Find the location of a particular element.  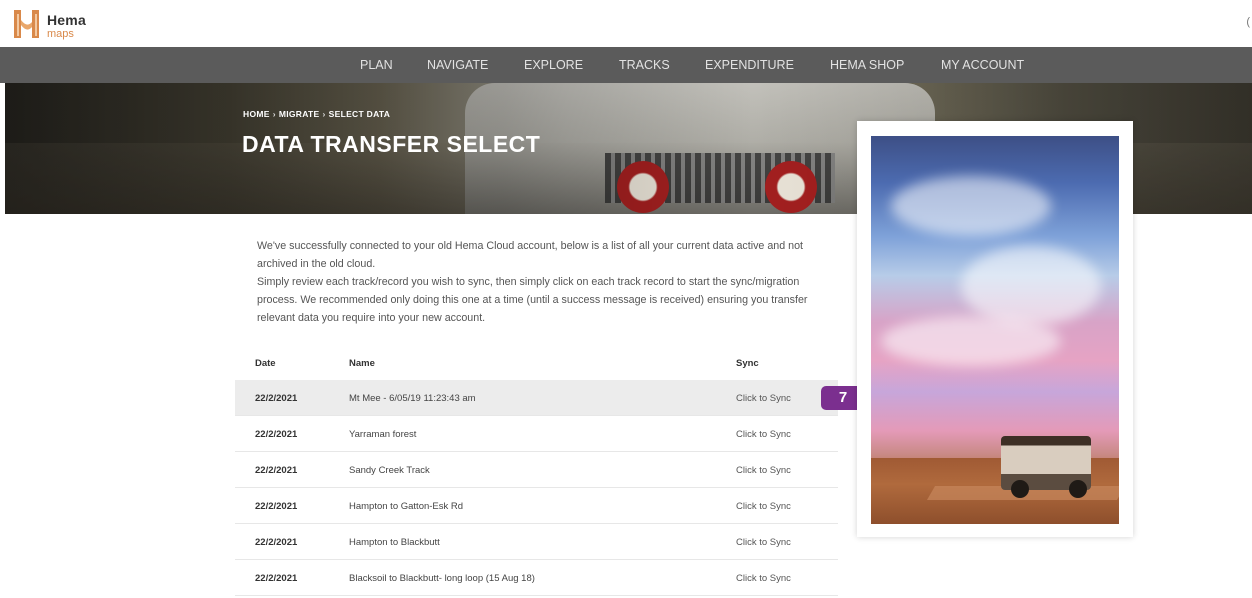

top-bar: Hema maps ( is located at coordinates (626, 23).